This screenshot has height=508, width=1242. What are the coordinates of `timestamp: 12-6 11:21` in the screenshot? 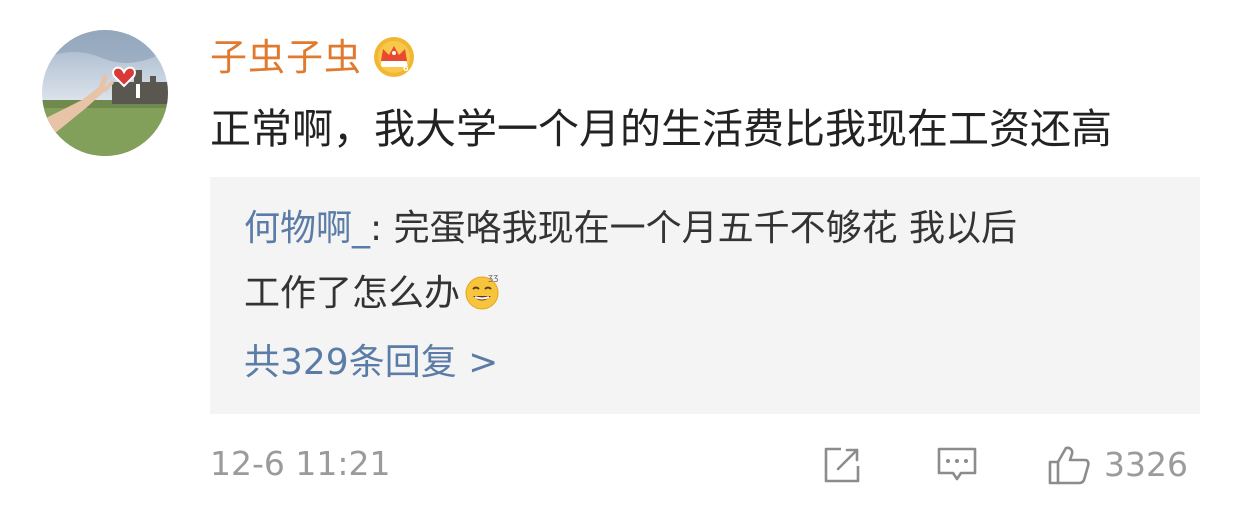 It's located at (300, 463).